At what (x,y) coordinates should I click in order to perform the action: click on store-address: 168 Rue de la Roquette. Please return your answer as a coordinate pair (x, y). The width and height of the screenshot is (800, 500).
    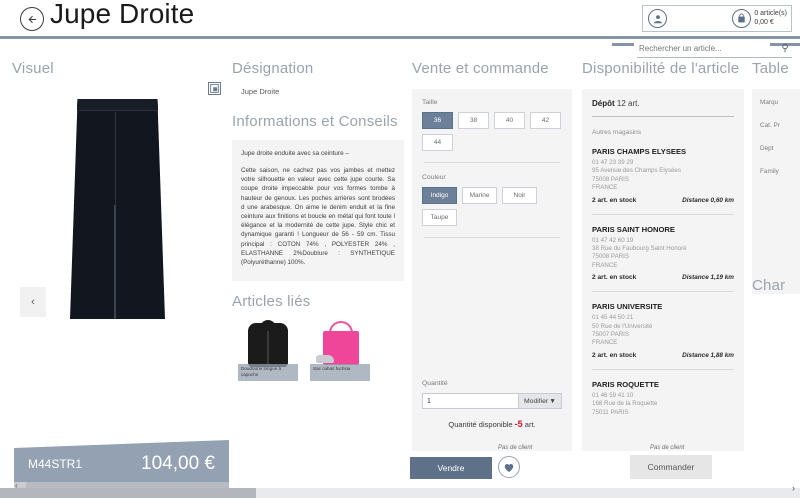
    Looking at the image, I should click on (625, 404).